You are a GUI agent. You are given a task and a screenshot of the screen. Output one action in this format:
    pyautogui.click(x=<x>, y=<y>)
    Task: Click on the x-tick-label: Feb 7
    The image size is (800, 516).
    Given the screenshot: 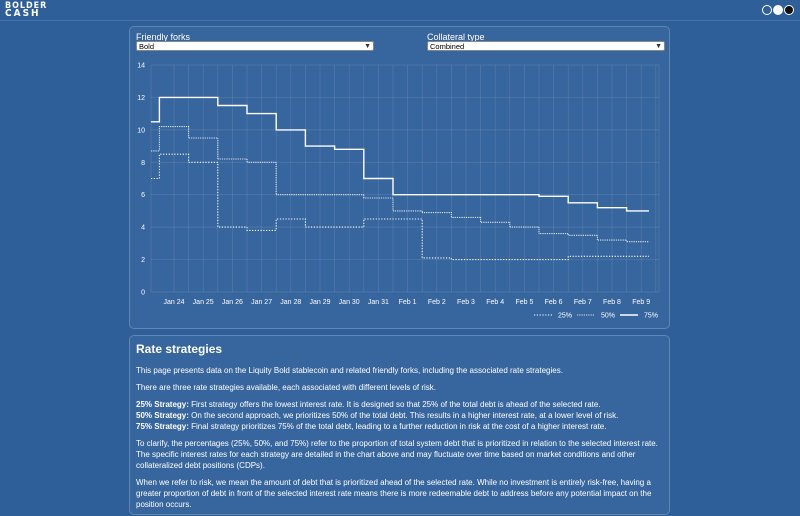 What is the action you would take?
    pyautogui.click(x=583, y=302)
    